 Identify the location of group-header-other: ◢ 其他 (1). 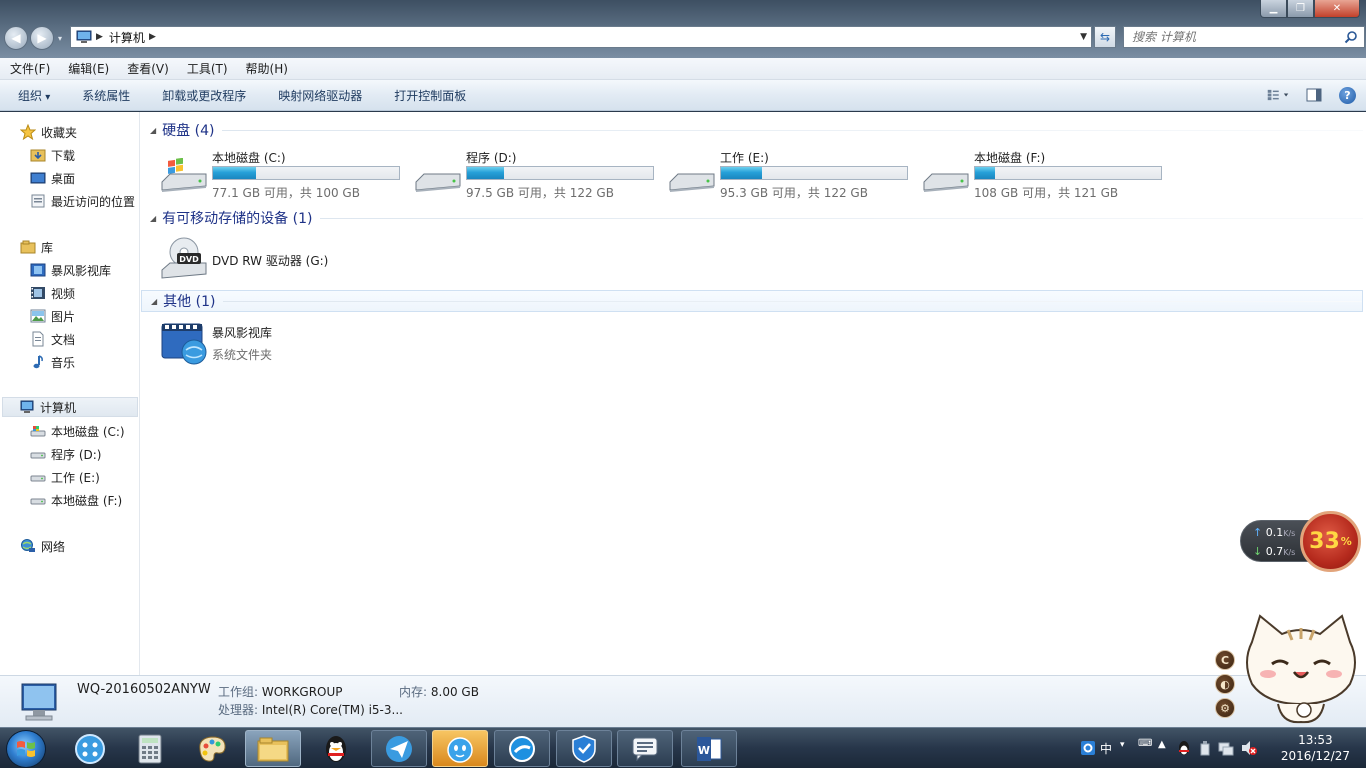
(752, 301).